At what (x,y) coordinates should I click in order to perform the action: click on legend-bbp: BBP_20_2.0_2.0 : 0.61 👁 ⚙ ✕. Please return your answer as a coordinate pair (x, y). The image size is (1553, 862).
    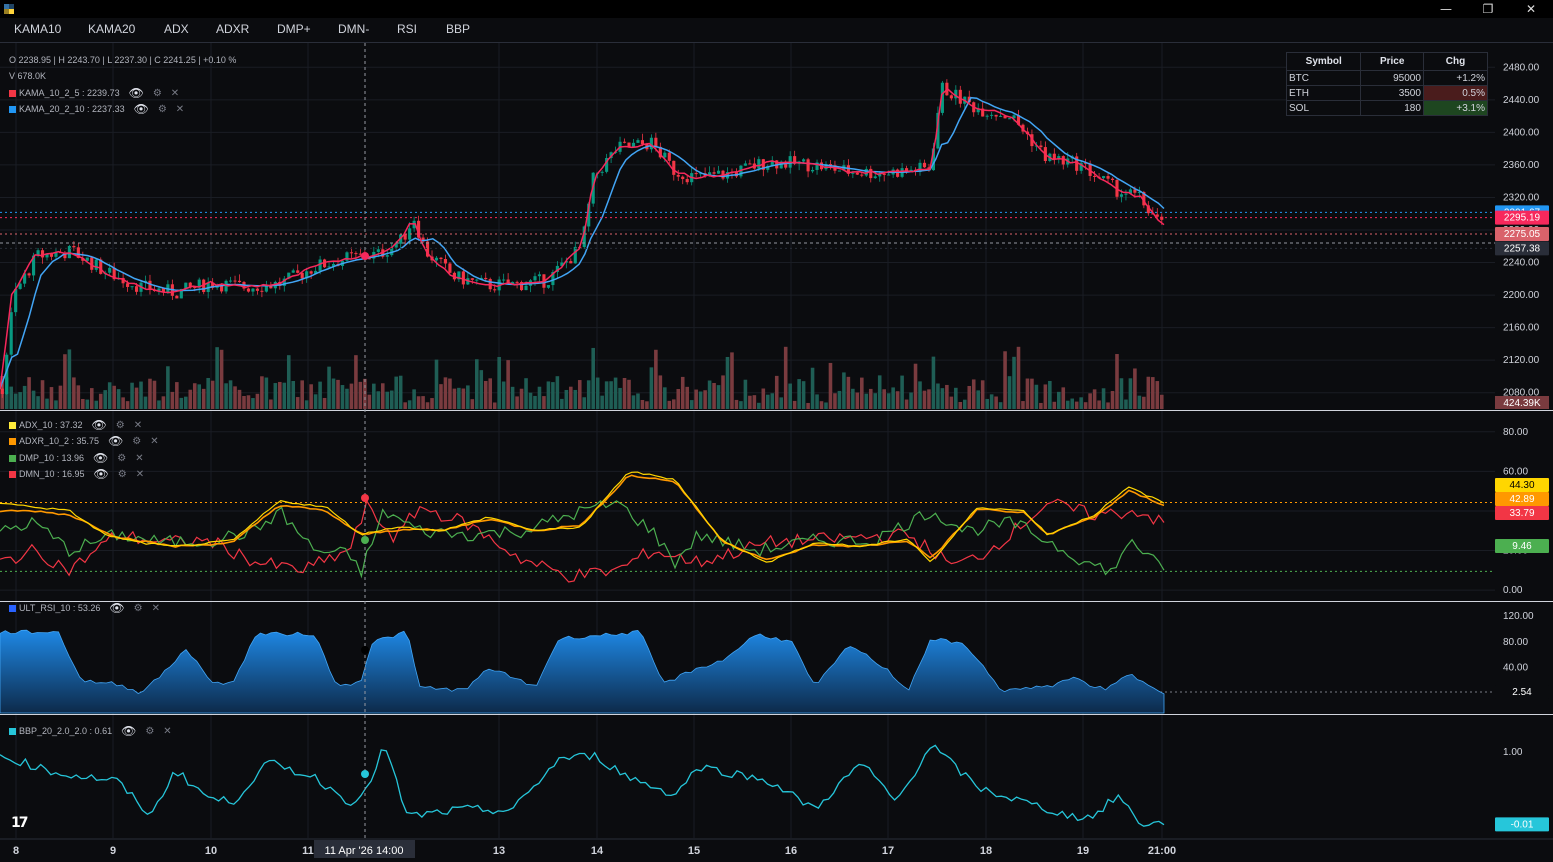
    Looking at the image, I should click on (90, 731).